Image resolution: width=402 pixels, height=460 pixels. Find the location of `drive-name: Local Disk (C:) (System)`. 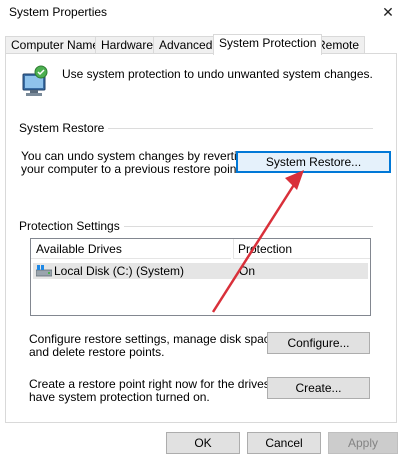

drive-name: Local Disk (C:) (System) is located at coordinates (119, 271).